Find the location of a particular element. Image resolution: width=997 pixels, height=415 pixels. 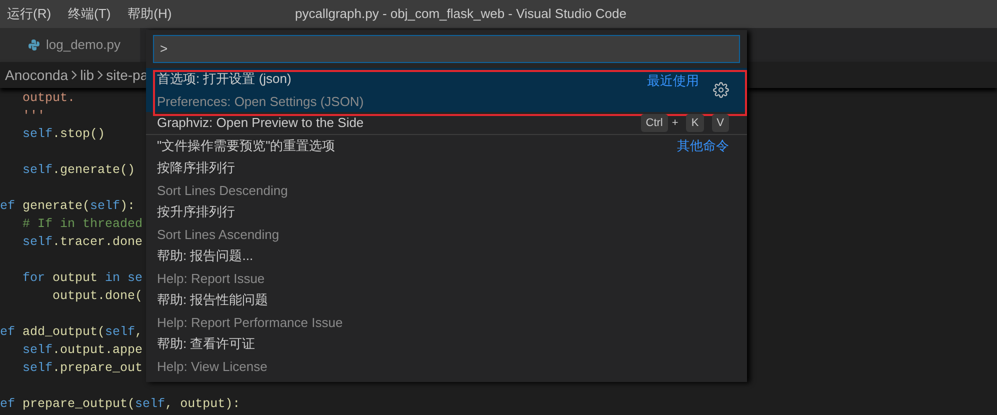

plus-sign: + is located at coordinates (675, 123).